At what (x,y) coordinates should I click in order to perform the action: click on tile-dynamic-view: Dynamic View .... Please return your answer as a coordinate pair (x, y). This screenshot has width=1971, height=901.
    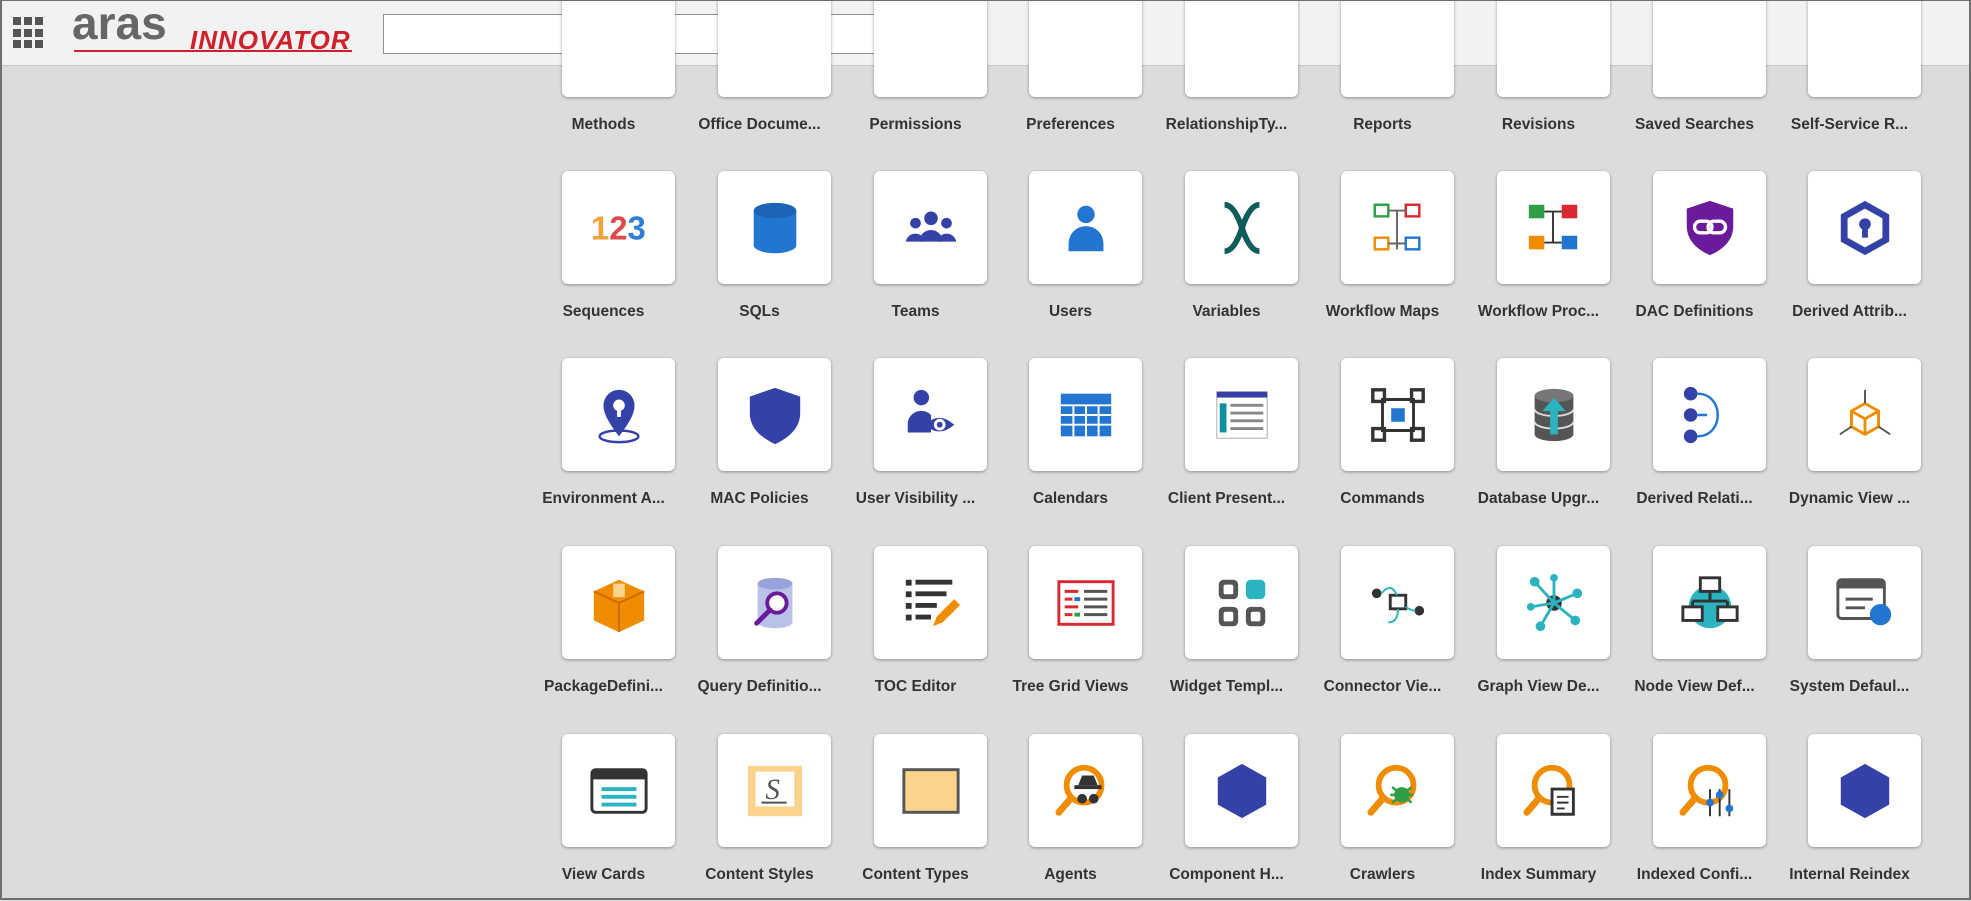
    Looking at the image, I should click on (1849, 432).